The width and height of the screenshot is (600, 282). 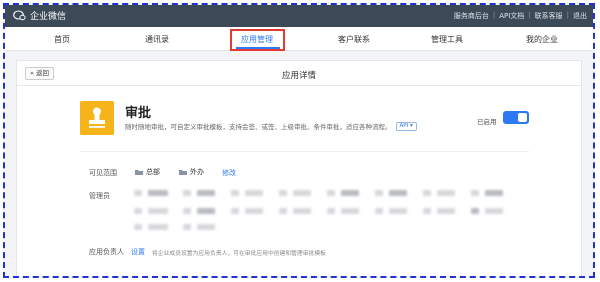 What do you see at coordinates (447, 39) in the screenshot?
I see `tab-management-tools: 管理工具` at bounding box center [447, 39].